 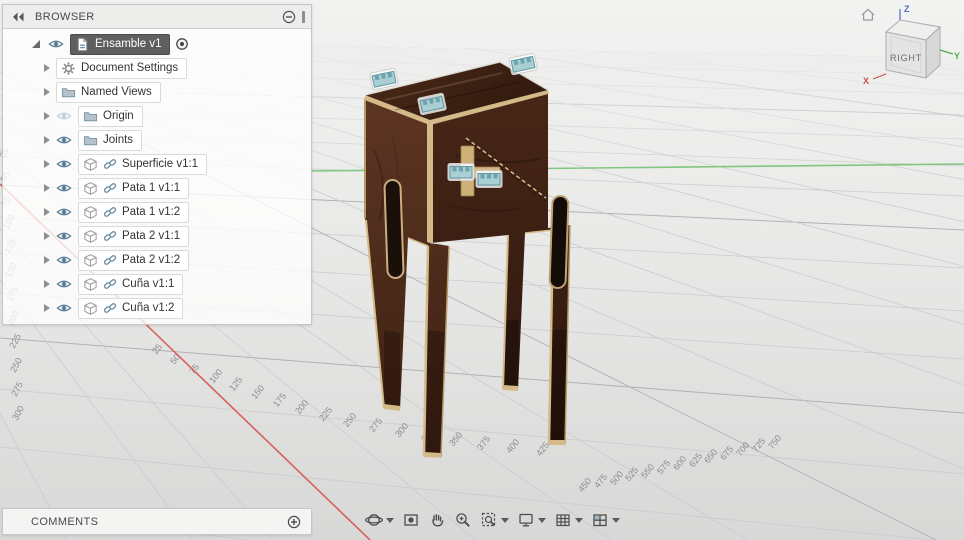 I want to click on collapse-panel-icon, so click(x=18, y=17).